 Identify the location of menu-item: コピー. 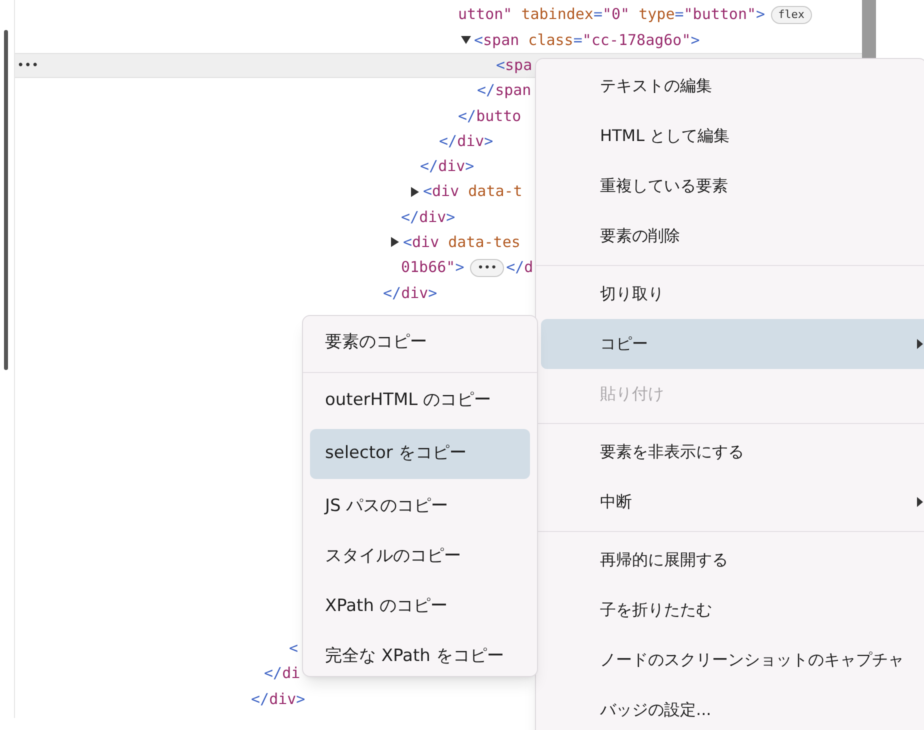
(624, 344).